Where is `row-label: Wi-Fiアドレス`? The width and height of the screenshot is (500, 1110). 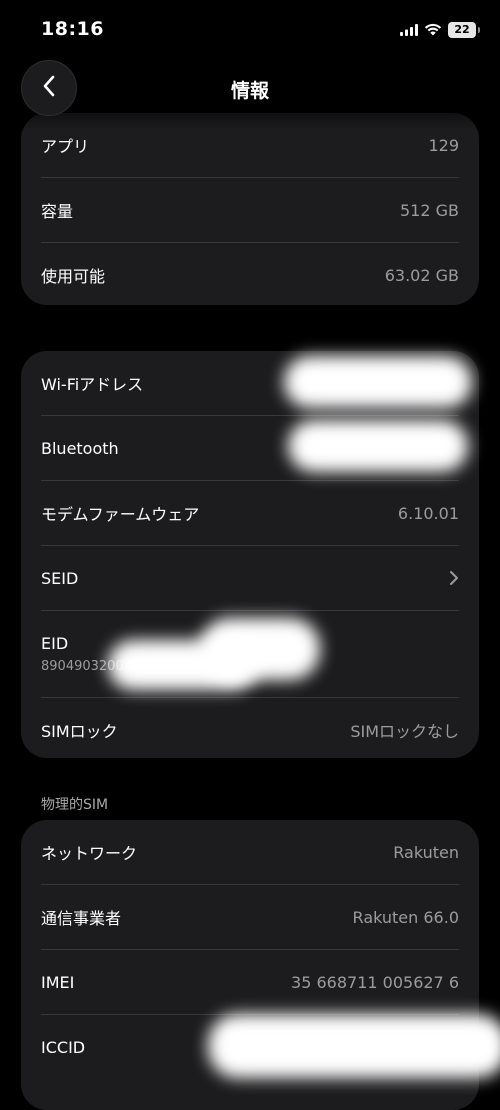 row-label: Wi-Fiアドレス is located at coordinates (92, 384).